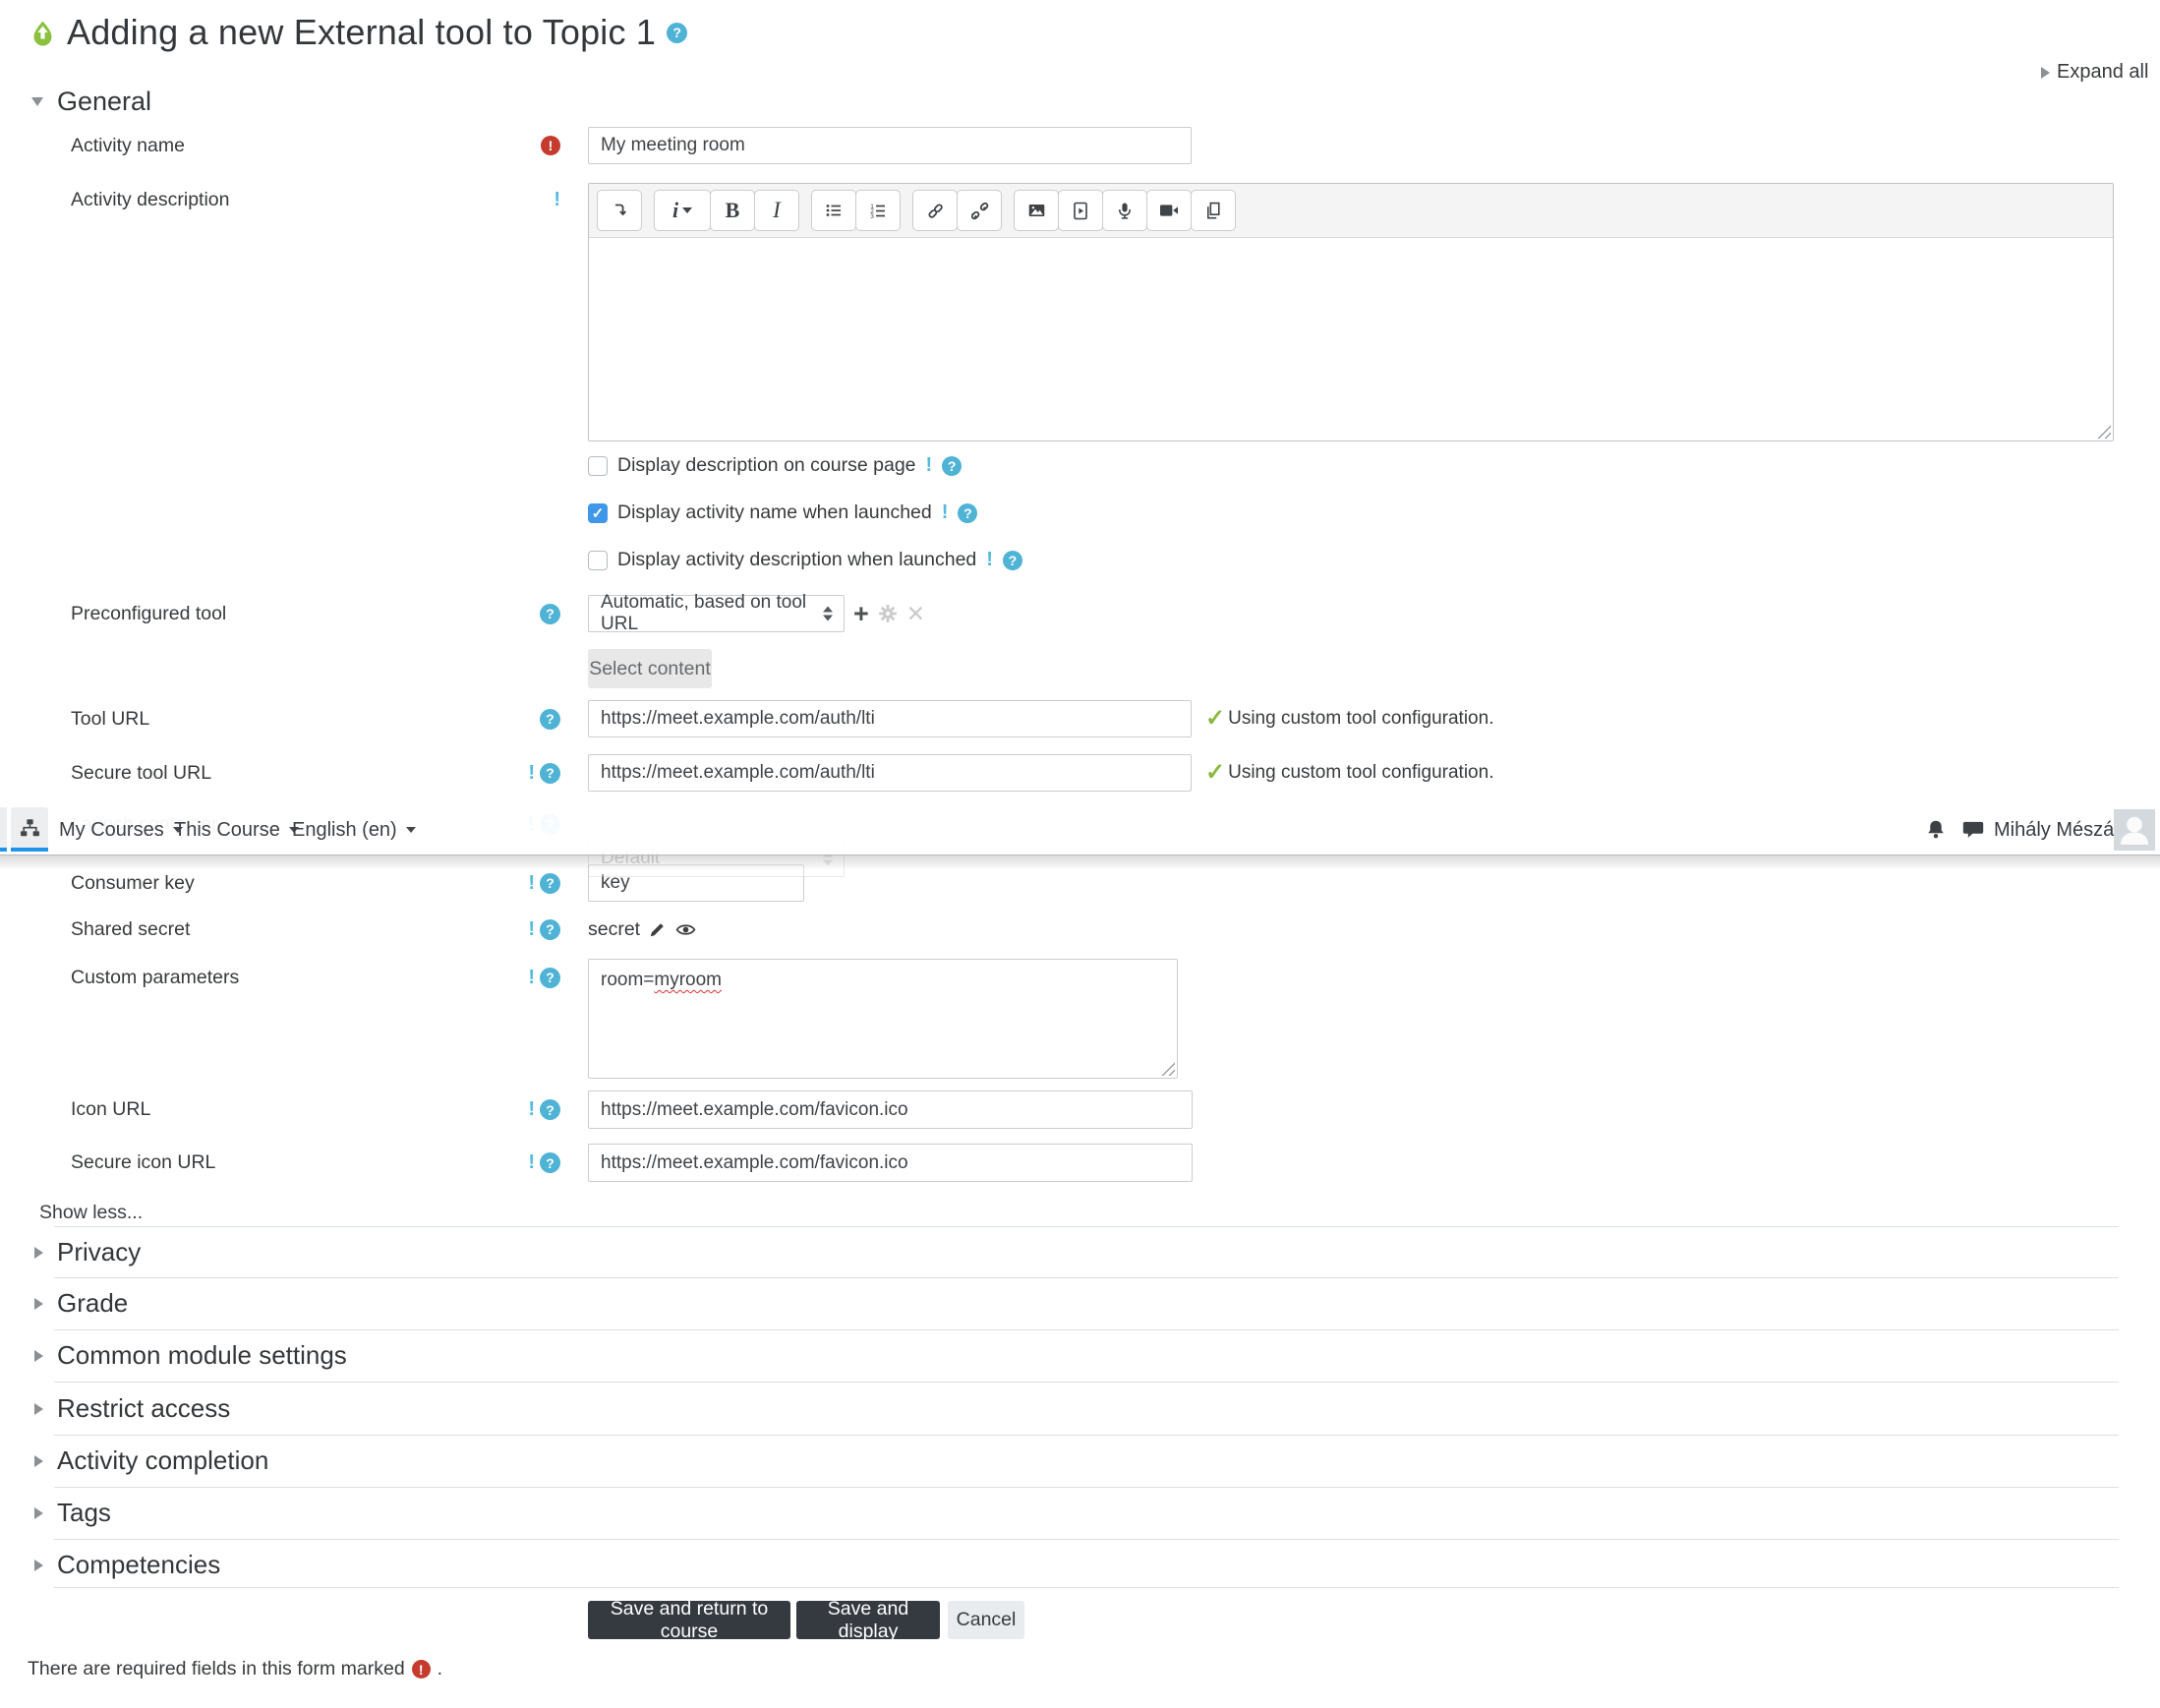 Image resolution: width=2160 pixels, height=1708 pixels. What do you see at coordinates (190, 1355) in the screenshot?
I see `section-common-module-settings: Common module settings` at bounding box center [190, 1355].